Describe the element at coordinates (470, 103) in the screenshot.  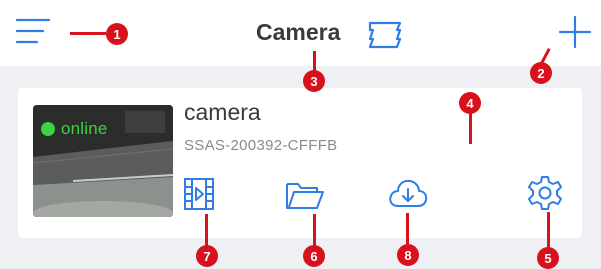
I see `callout-4: 4` at that location.